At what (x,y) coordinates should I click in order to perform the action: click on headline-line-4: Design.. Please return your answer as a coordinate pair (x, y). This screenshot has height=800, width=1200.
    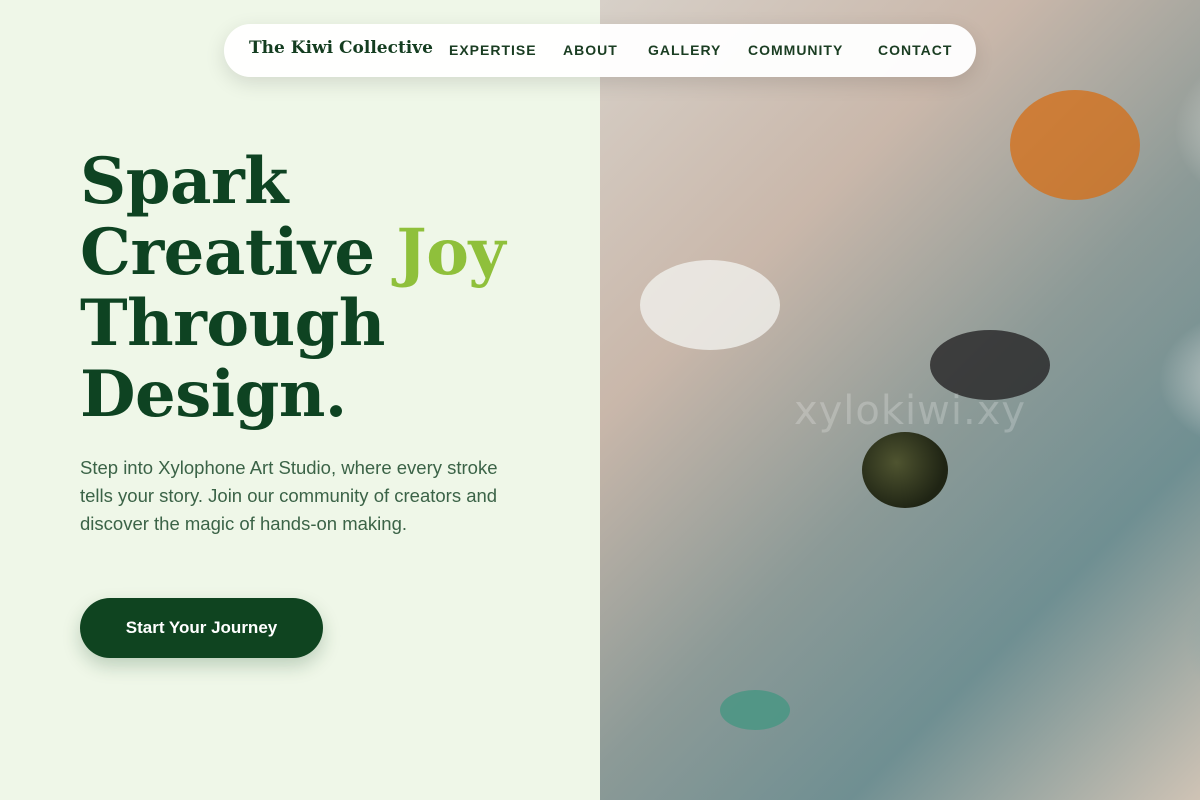
    Looking at the image, I should click on (213, 394).